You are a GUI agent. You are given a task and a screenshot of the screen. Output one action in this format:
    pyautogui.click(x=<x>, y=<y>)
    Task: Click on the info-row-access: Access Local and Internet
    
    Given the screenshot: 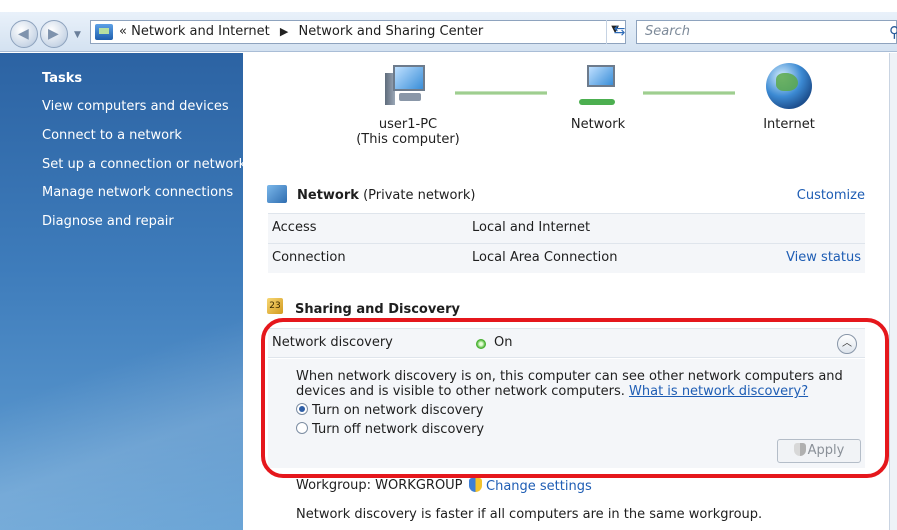 What is the action you would take?
    pyautogui.click(x=566, y=228)
    